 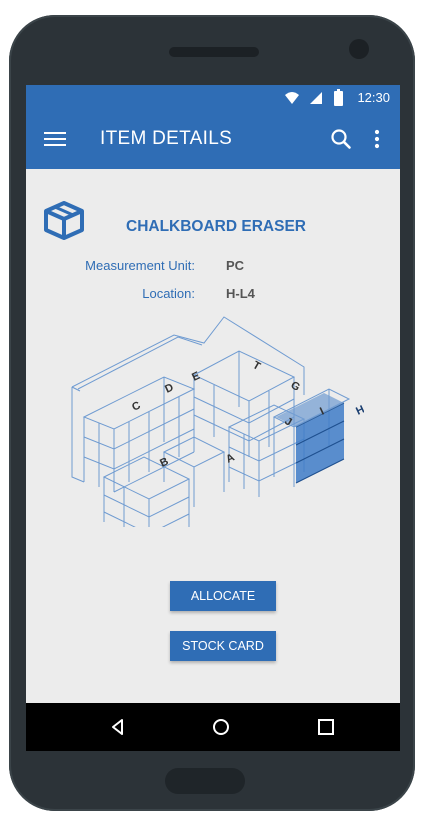 I want to click on status-time: 12:30, so click(x=373, y=97).